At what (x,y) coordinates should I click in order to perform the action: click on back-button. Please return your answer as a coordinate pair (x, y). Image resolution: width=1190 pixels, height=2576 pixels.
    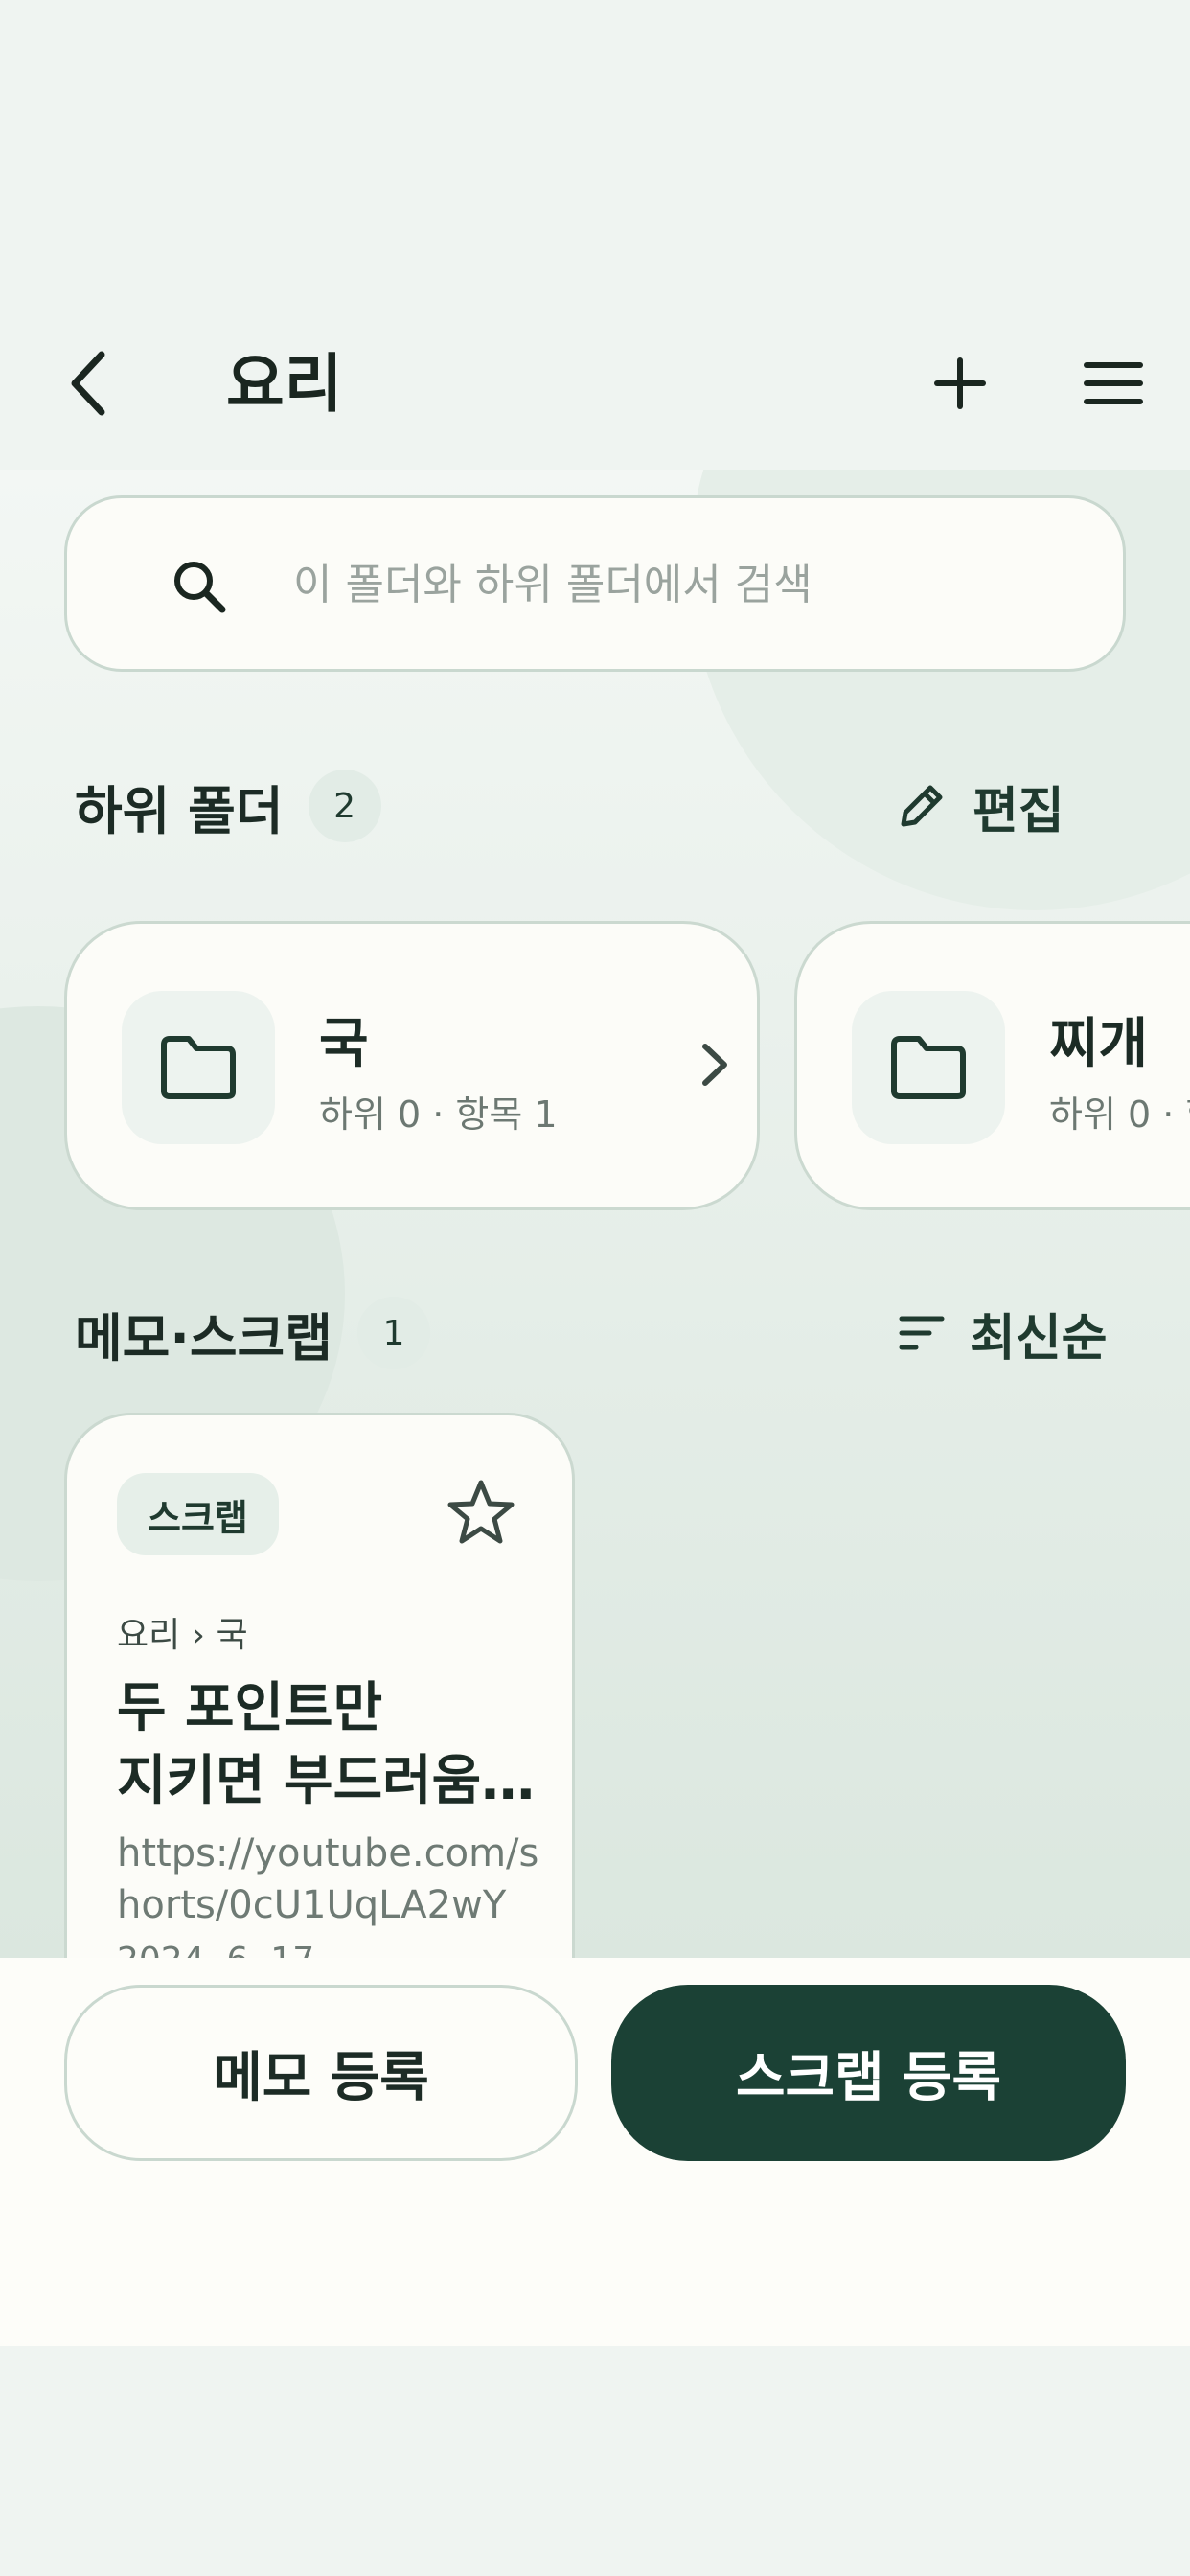
    Looking at the image, I should click on (88, 383).